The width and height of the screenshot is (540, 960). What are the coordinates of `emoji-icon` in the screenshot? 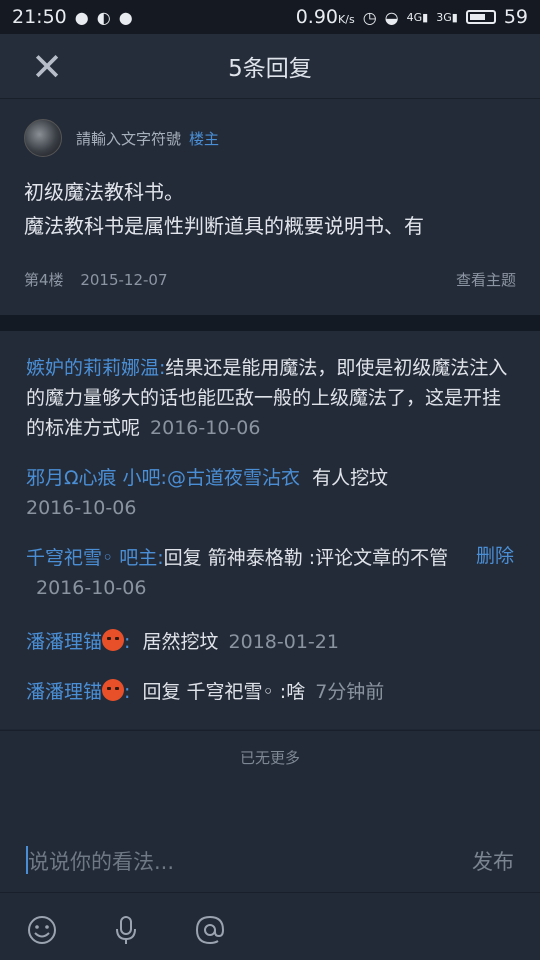 It's located at (42, 930).